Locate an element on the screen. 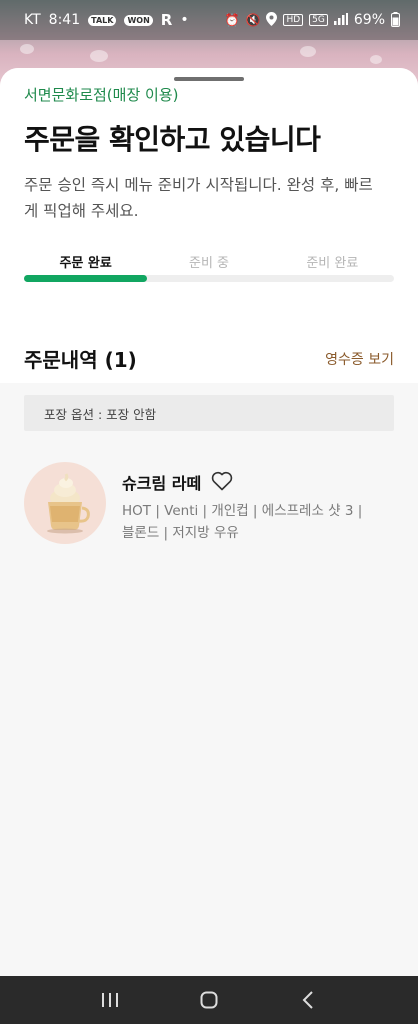 The image size is (418, 1024). battery-percent: 69% is located at coordinates (369, 20).